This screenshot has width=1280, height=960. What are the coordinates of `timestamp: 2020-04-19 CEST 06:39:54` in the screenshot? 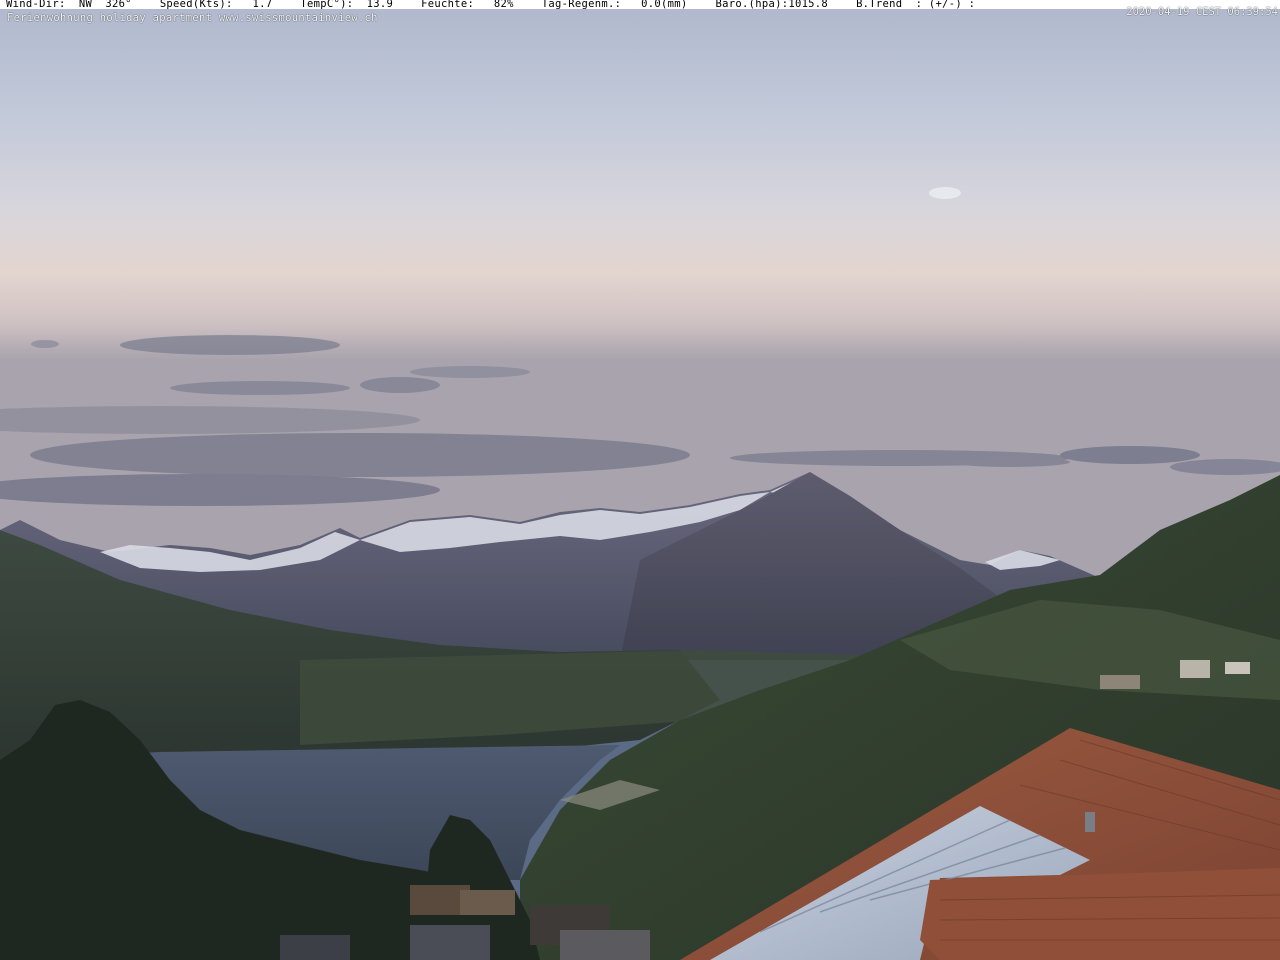 It's located at (1202, 12).